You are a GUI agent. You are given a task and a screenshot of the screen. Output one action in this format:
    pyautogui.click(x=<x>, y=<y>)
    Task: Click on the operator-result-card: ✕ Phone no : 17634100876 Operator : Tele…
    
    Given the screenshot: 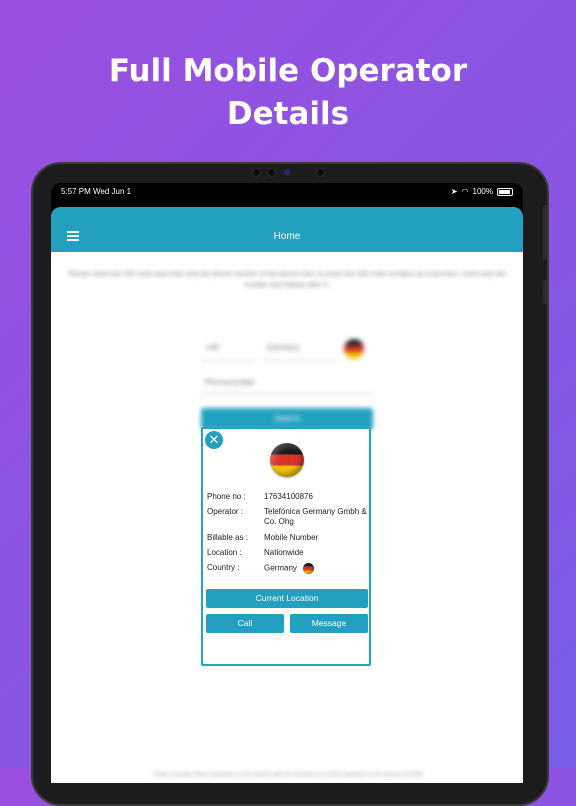 What is the action you would take?
    pyautogui.click(x=286, y=546)
    